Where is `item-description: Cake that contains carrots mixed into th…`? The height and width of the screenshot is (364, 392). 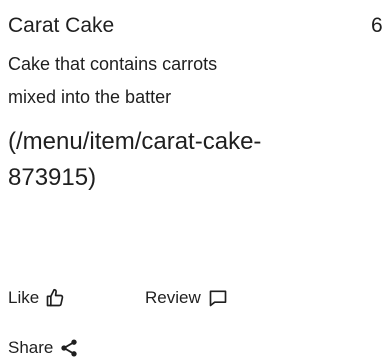 item-description: Cake that contains carrots mixed into th… is located at coordinates (113, 80).